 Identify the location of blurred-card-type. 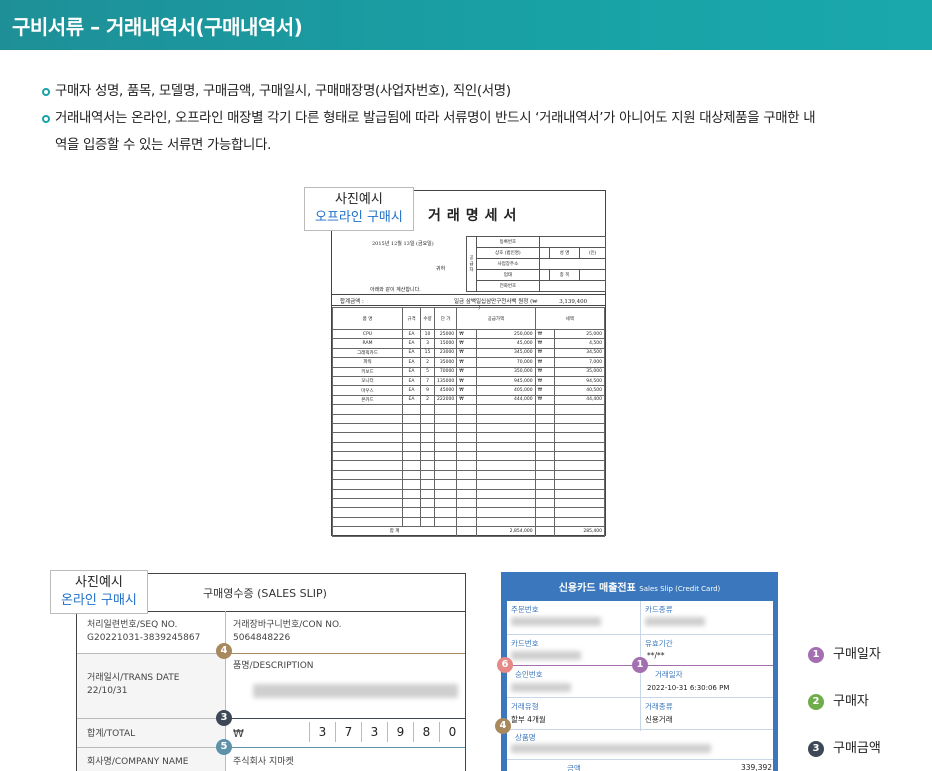
(675, 621).